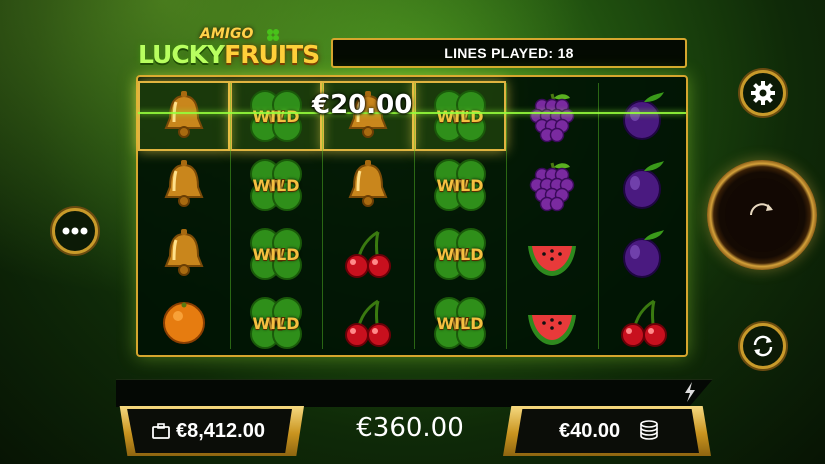 This screenshot has height=464, width=825. What do you see at coordinates (181, 54) in the screenshot?
I see `logo-lucky-text: LUCKY` at bounding box center [181, 54].